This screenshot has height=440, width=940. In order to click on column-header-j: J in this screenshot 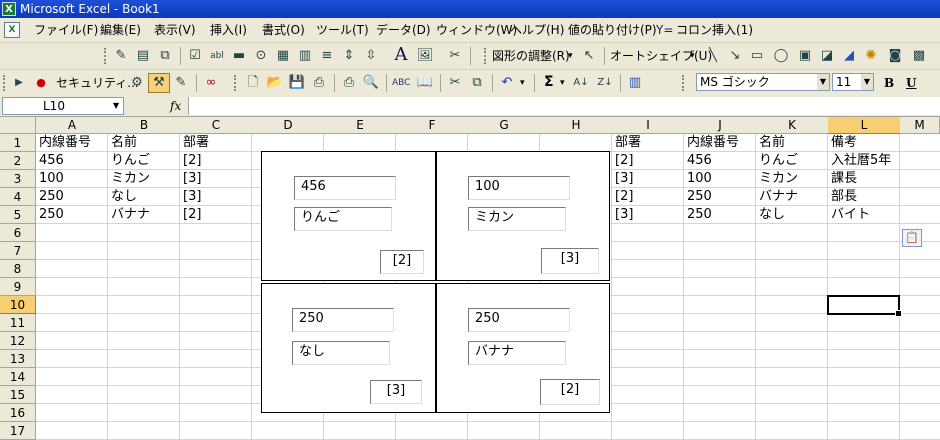, I will do `click(720, 125)`.